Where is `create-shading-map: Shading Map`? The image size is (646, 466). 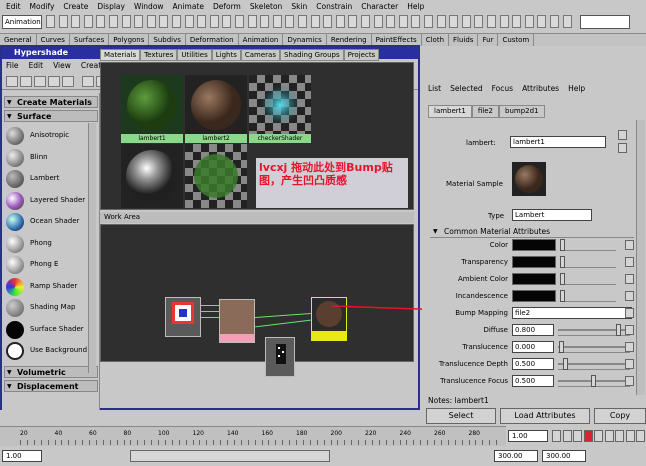
create-shading-map: Shading Map is located at coordinates (50, 308).